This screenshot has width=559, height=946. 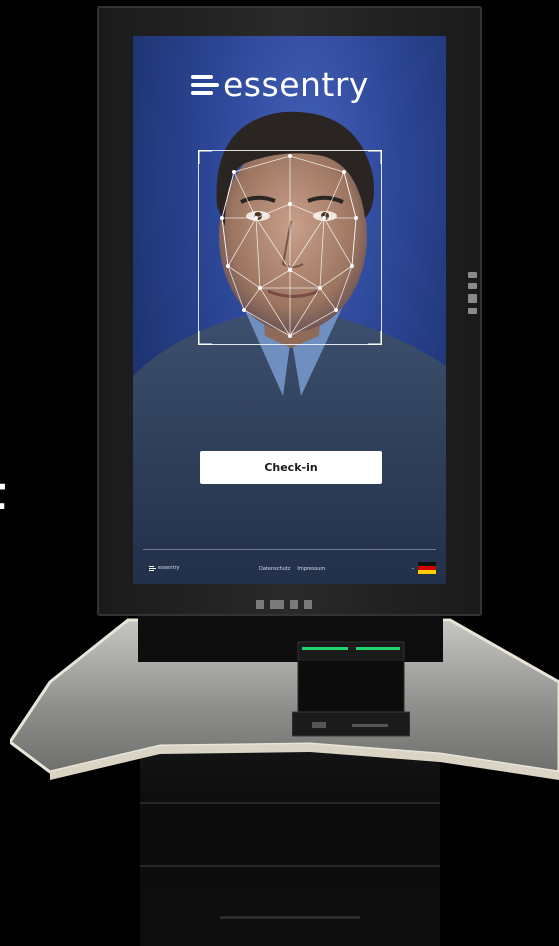 I want to click on flag-germany-icon, so click(x=427, y=568).